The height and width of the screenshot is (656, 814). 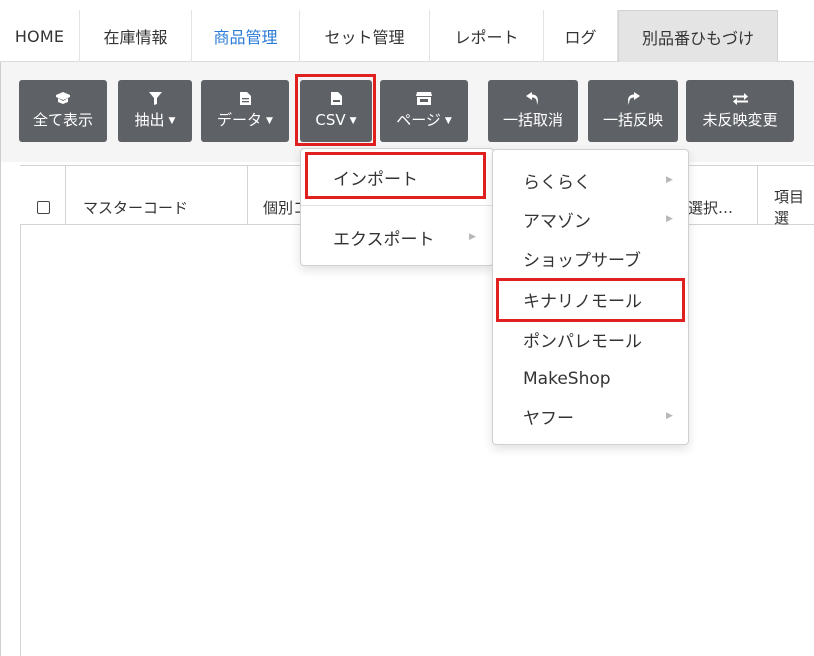 What do you see at coordinates (245, 99) in the screenshot?
I see `file-icon` at bounding box center [245, 99].